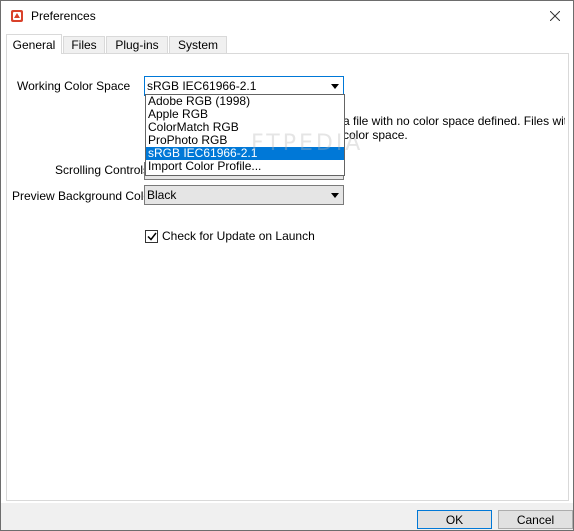 The height and width of the screenshot is (531, 574). Describe the element at coordinates (238, 236) in the screenshot. I see `check-update-label: Check for Update on Launch` at that location.